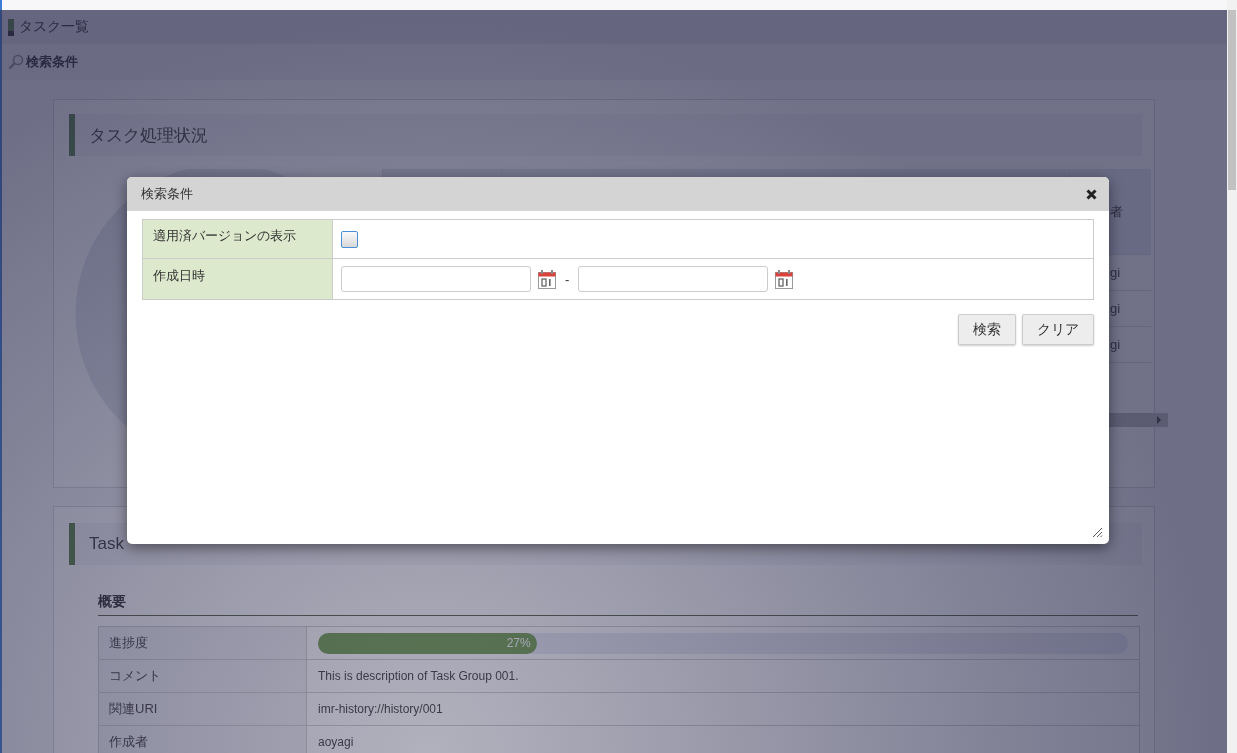 This screenshot has width=1237, height=753. Describe the element at coordinates (1232, 376) in the screenshot. I see `vertical-scrollbar` at that location.